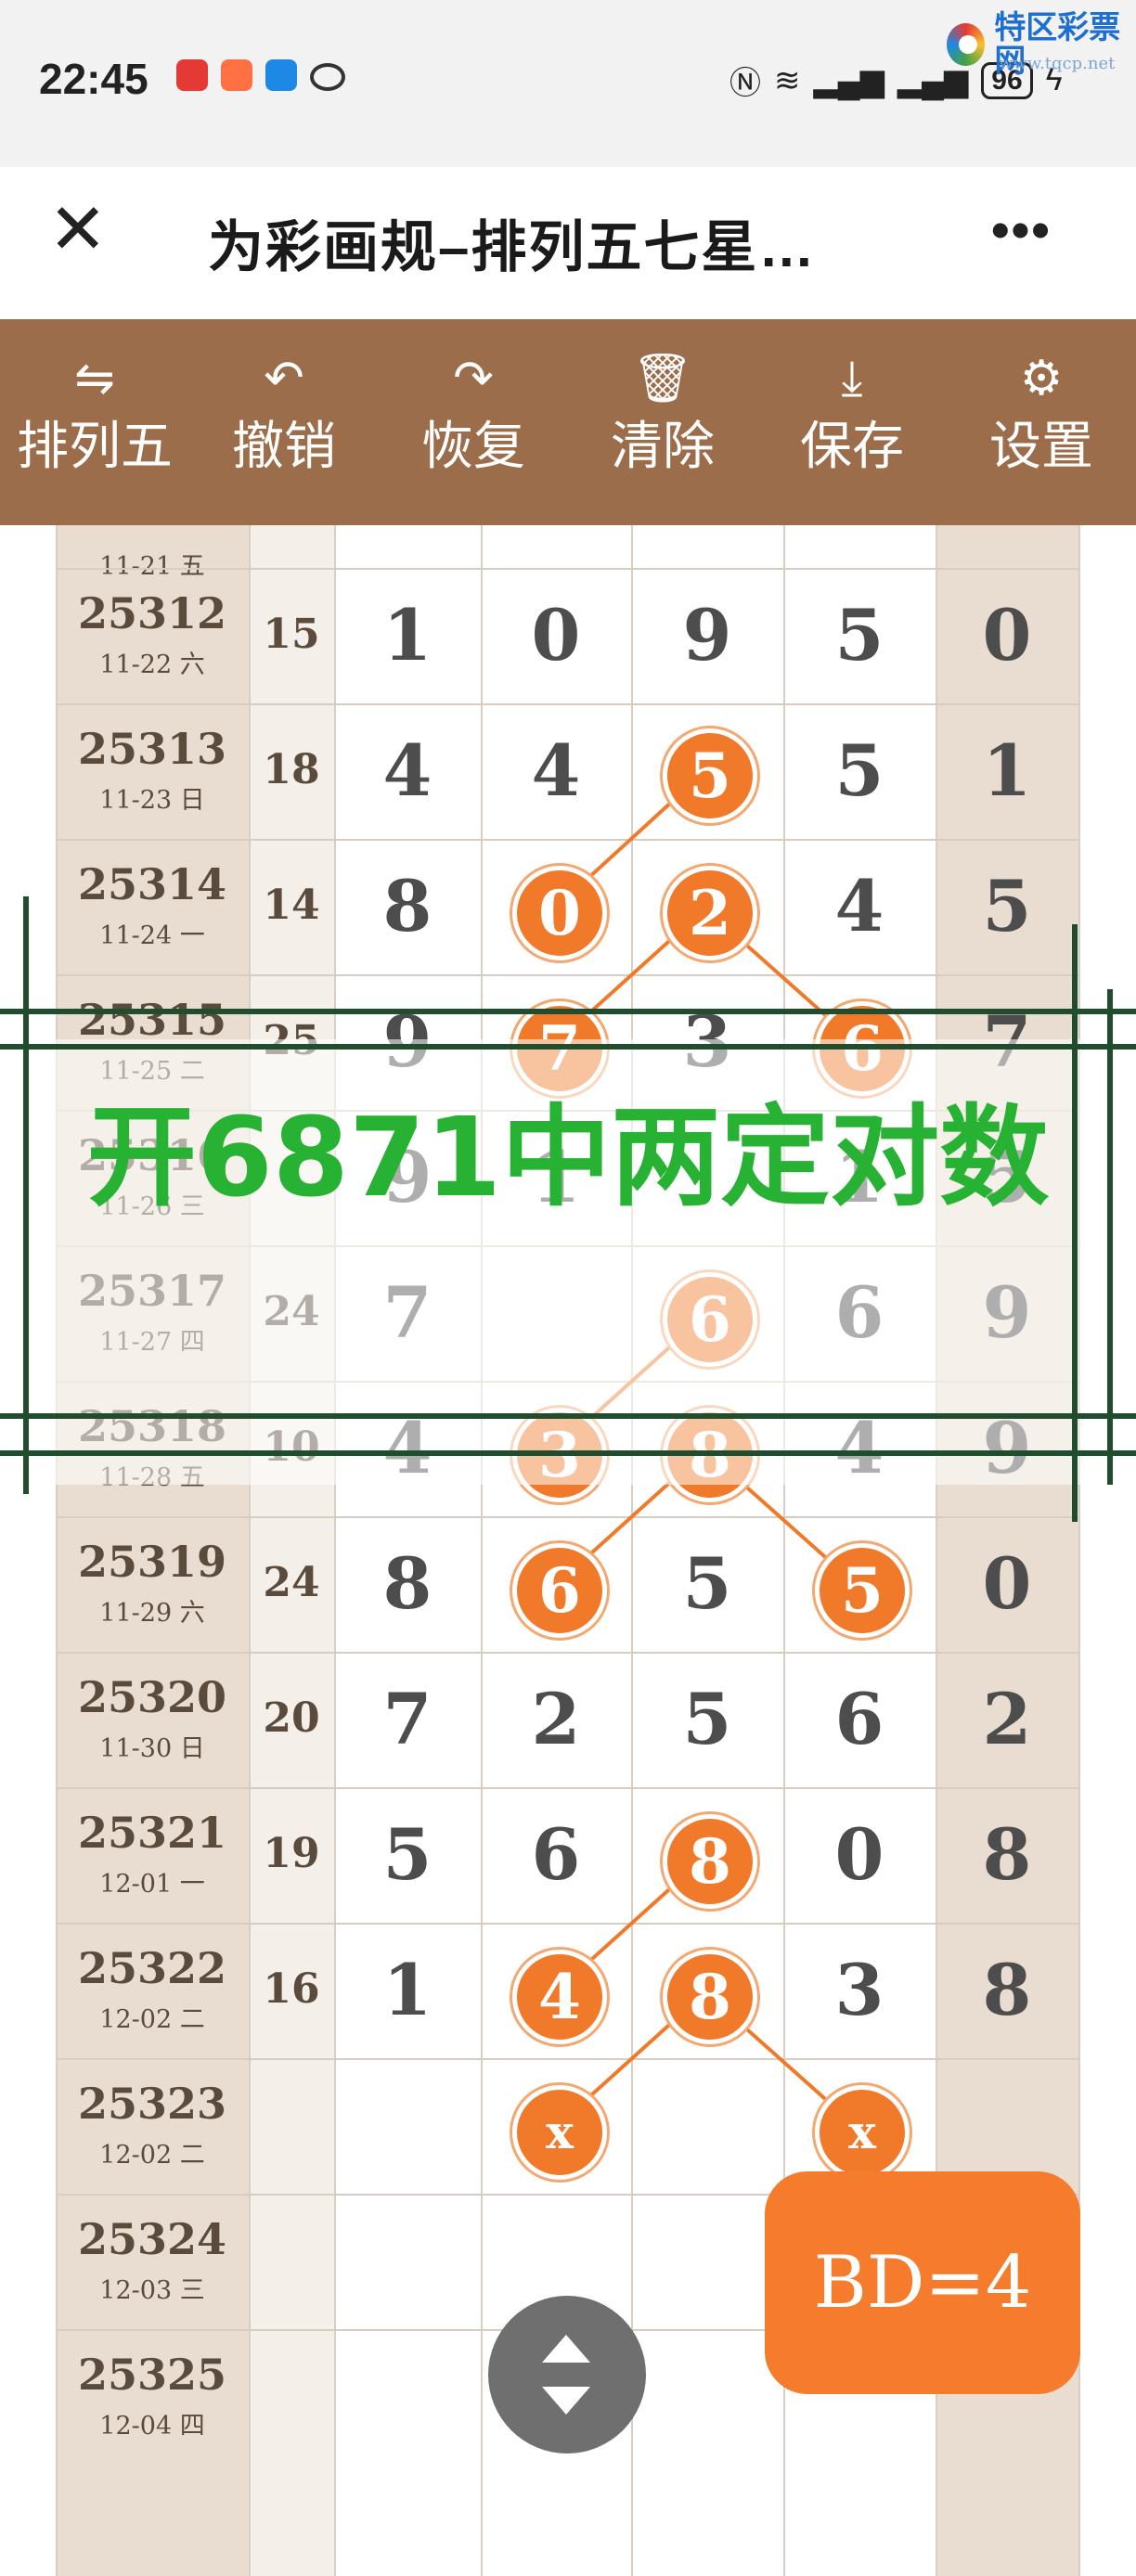  I want to click on marked-digit: 6, so click(559, 1590).